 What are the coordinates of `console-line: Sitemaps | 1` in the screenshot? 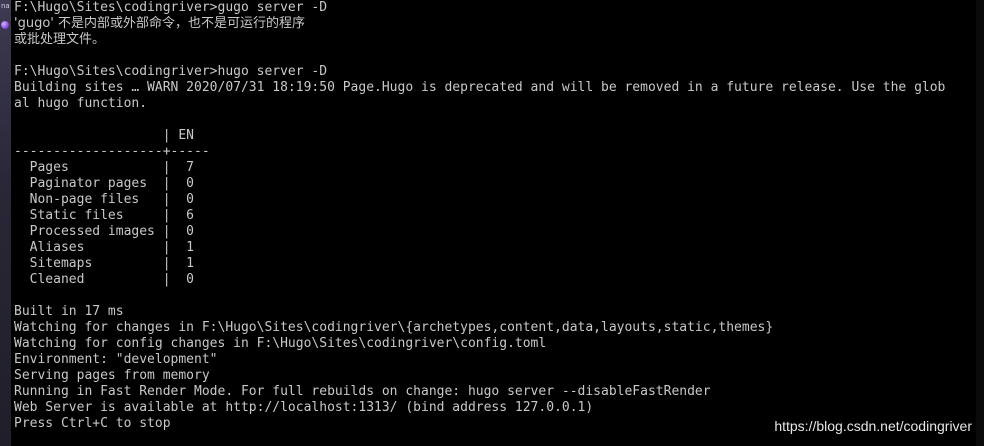 It's located at (104, 263).